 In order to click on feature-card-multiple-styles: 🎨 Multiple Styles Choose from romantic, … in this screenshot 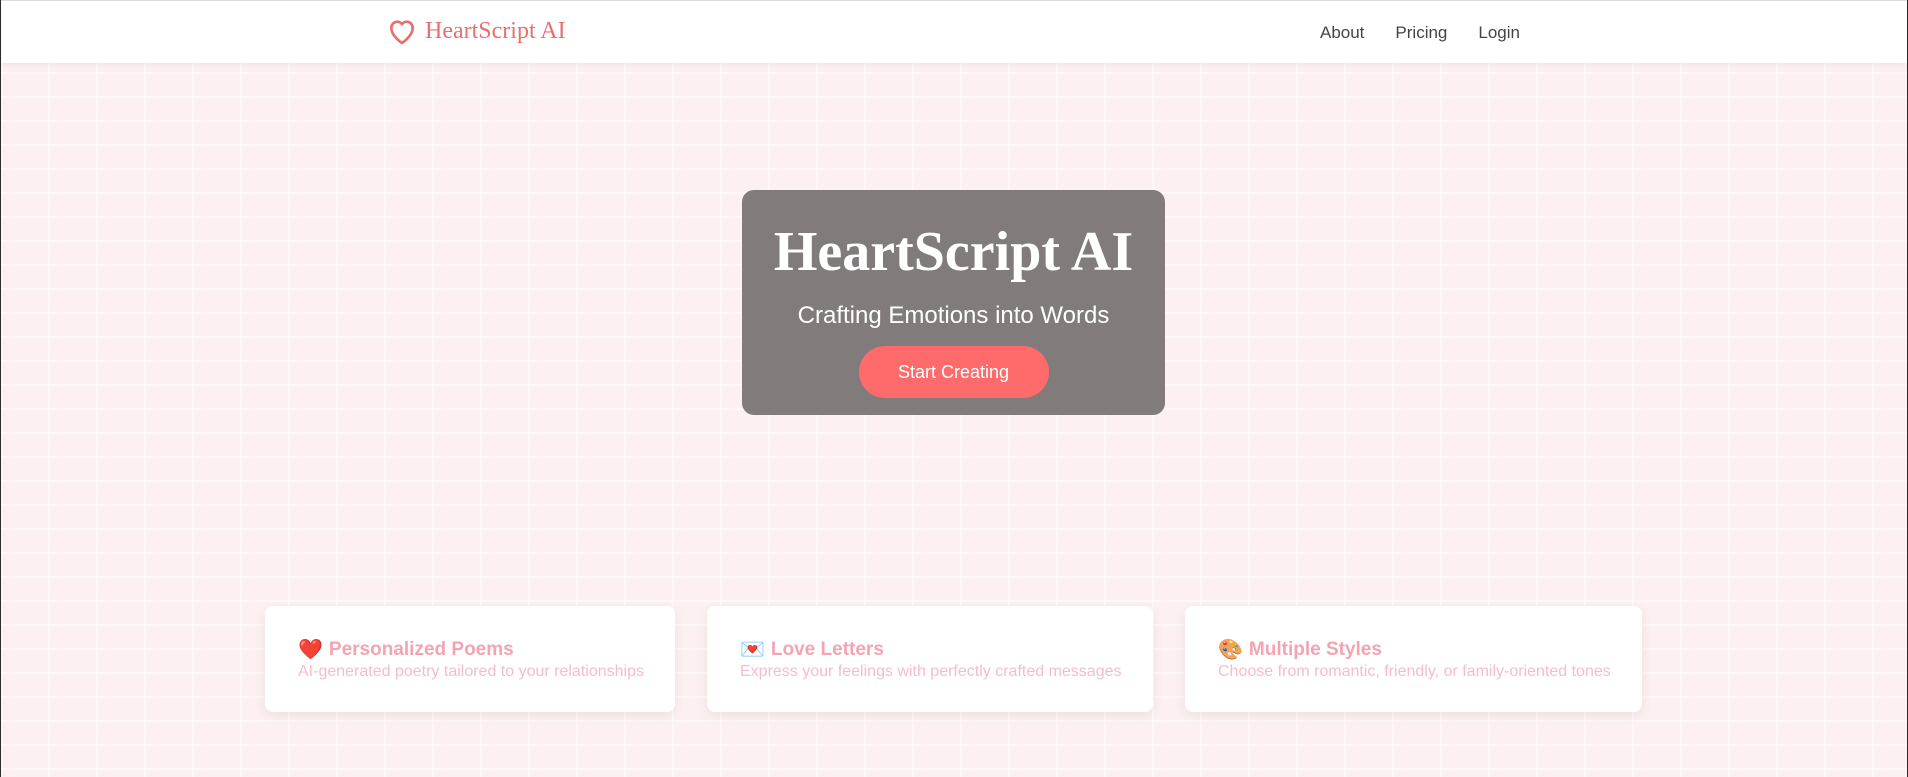, I will do `click(1413, 659)`.